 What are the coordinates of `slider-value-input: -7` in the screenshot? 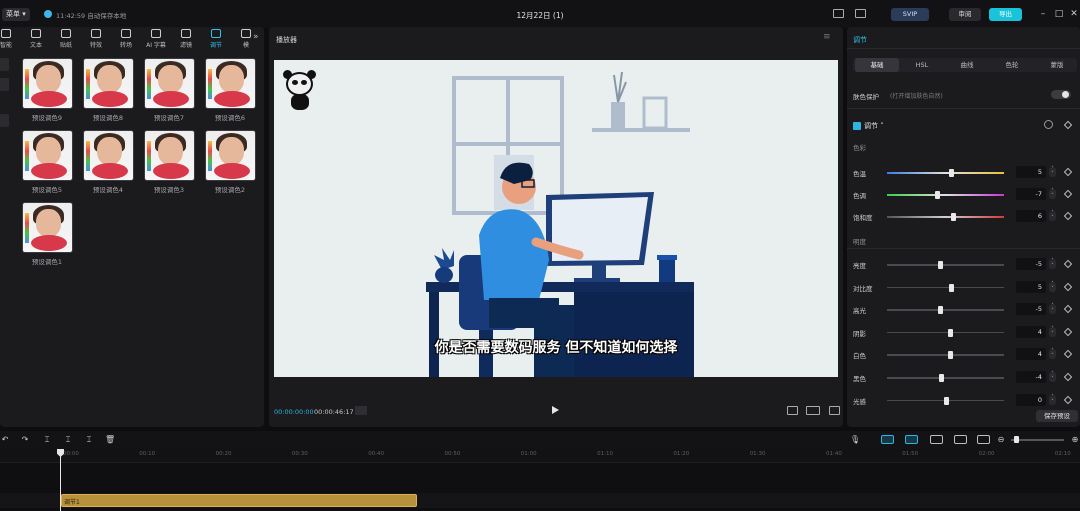 It's located at (1031, 194).